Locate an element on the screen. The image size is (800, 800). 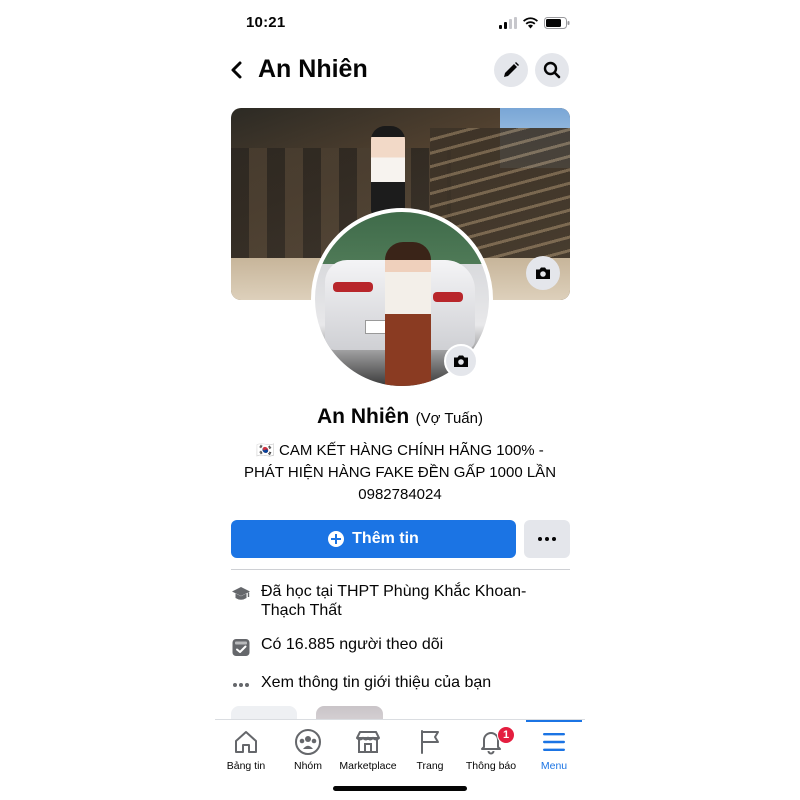
edit-cover-button is located at coordinates (543, 273).